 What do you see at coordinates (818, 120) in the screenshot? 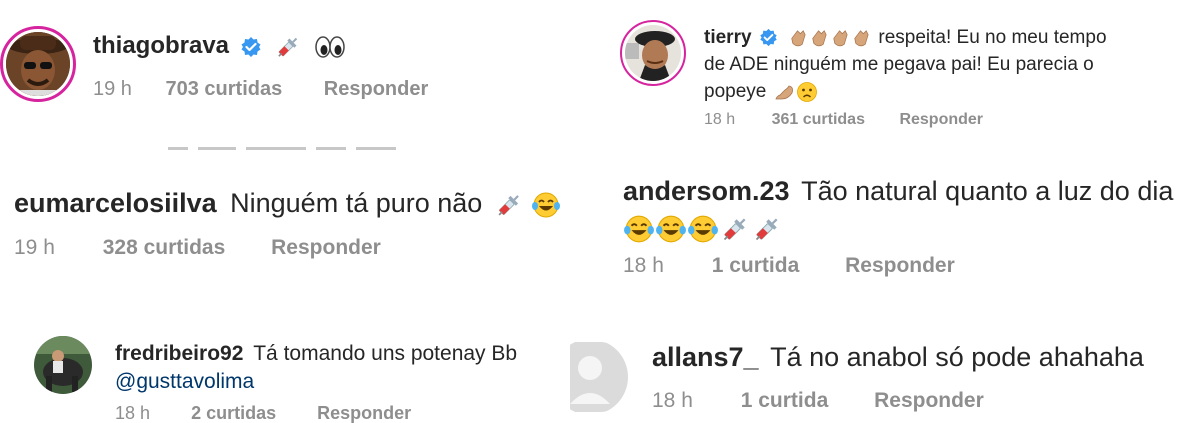
I see `comment-likes: 361 curtidas` at bounding box center [818, 120].